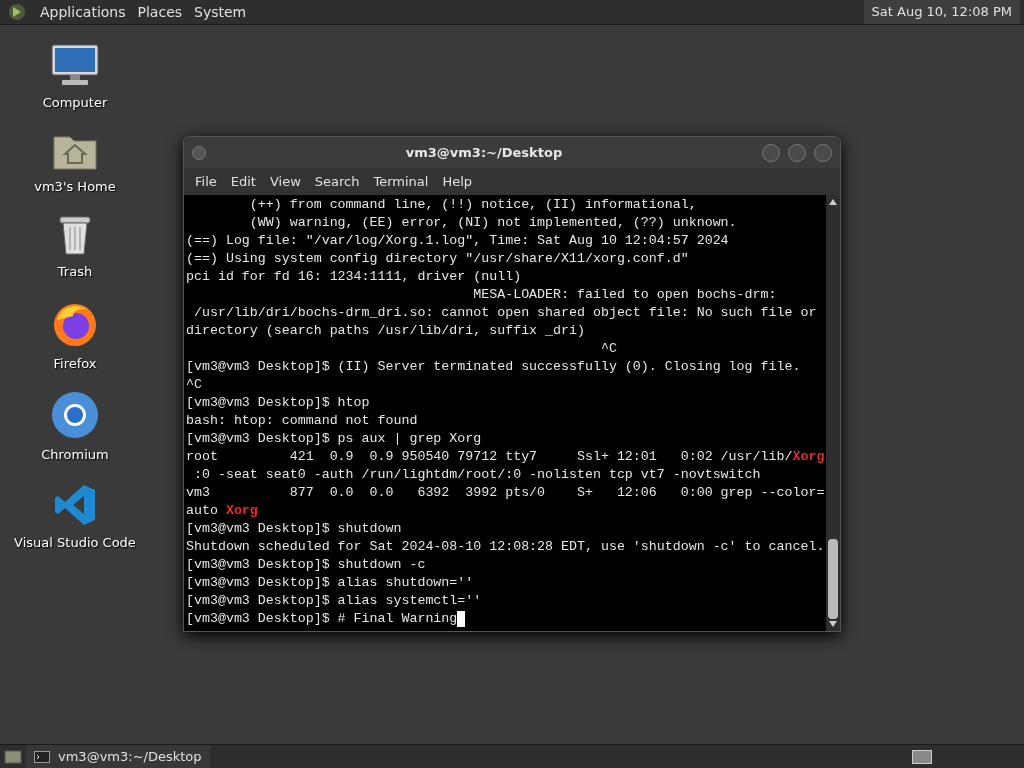 Image resolution: width=1024 pixels, height=768 pixels. Describe the element at coordinates (306, 565) in the screenshot. I see `terminal-line: [vm3@vm3 Desktop]$ shutdown -c` at that location.